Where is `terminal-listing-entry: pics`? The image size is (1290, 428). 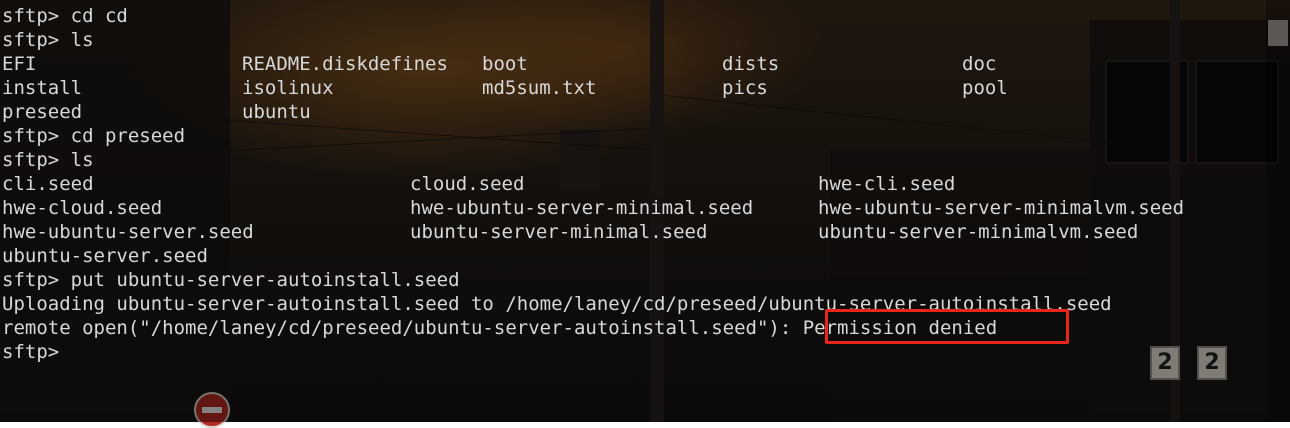
terminal-listing-entry: pics is located at coordinates (745, 88).